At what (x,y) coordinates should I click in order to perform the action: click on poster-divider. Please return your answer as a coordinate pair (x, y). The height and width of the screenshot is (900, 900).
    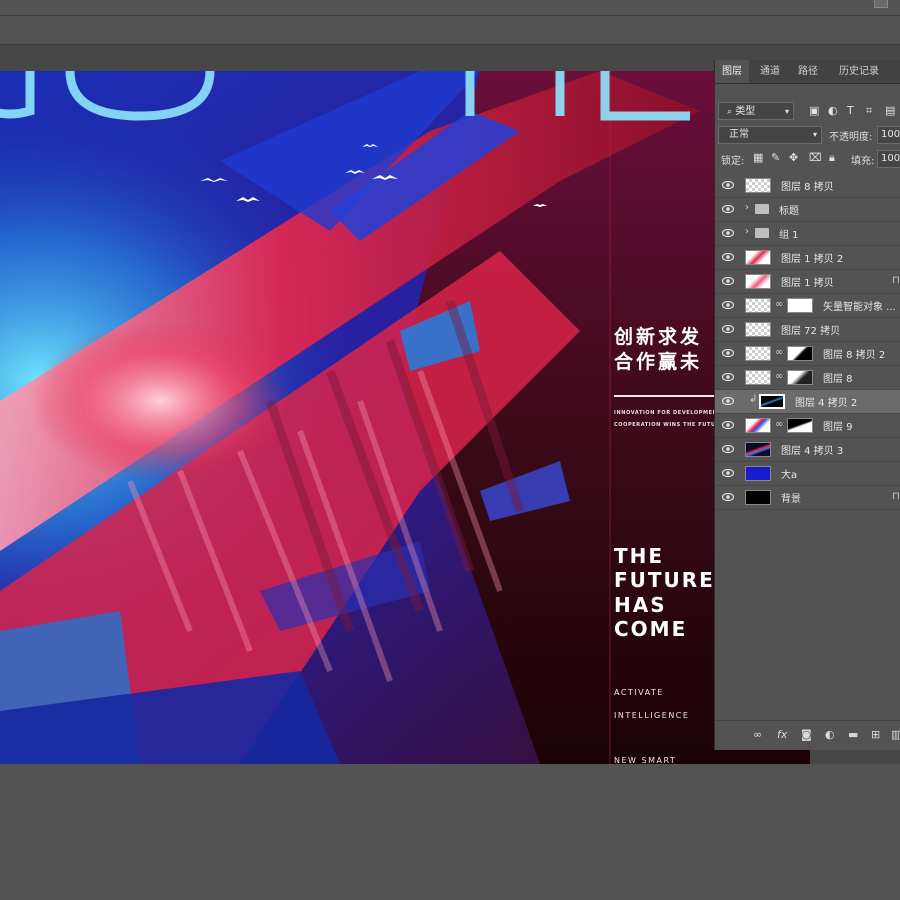
    Looking at the image, I should click on (669, 396).